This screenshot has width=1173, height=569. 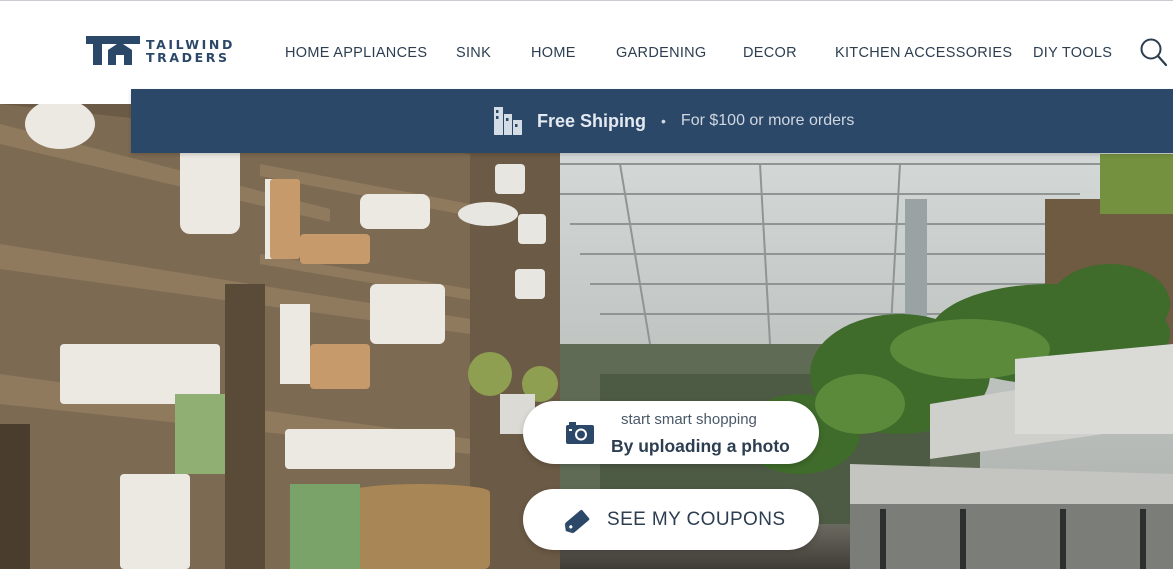 What do you see at coordinates (113, 50) in the screenshot?
I see `logo-mark-icon` at bounding box center [113, 50].